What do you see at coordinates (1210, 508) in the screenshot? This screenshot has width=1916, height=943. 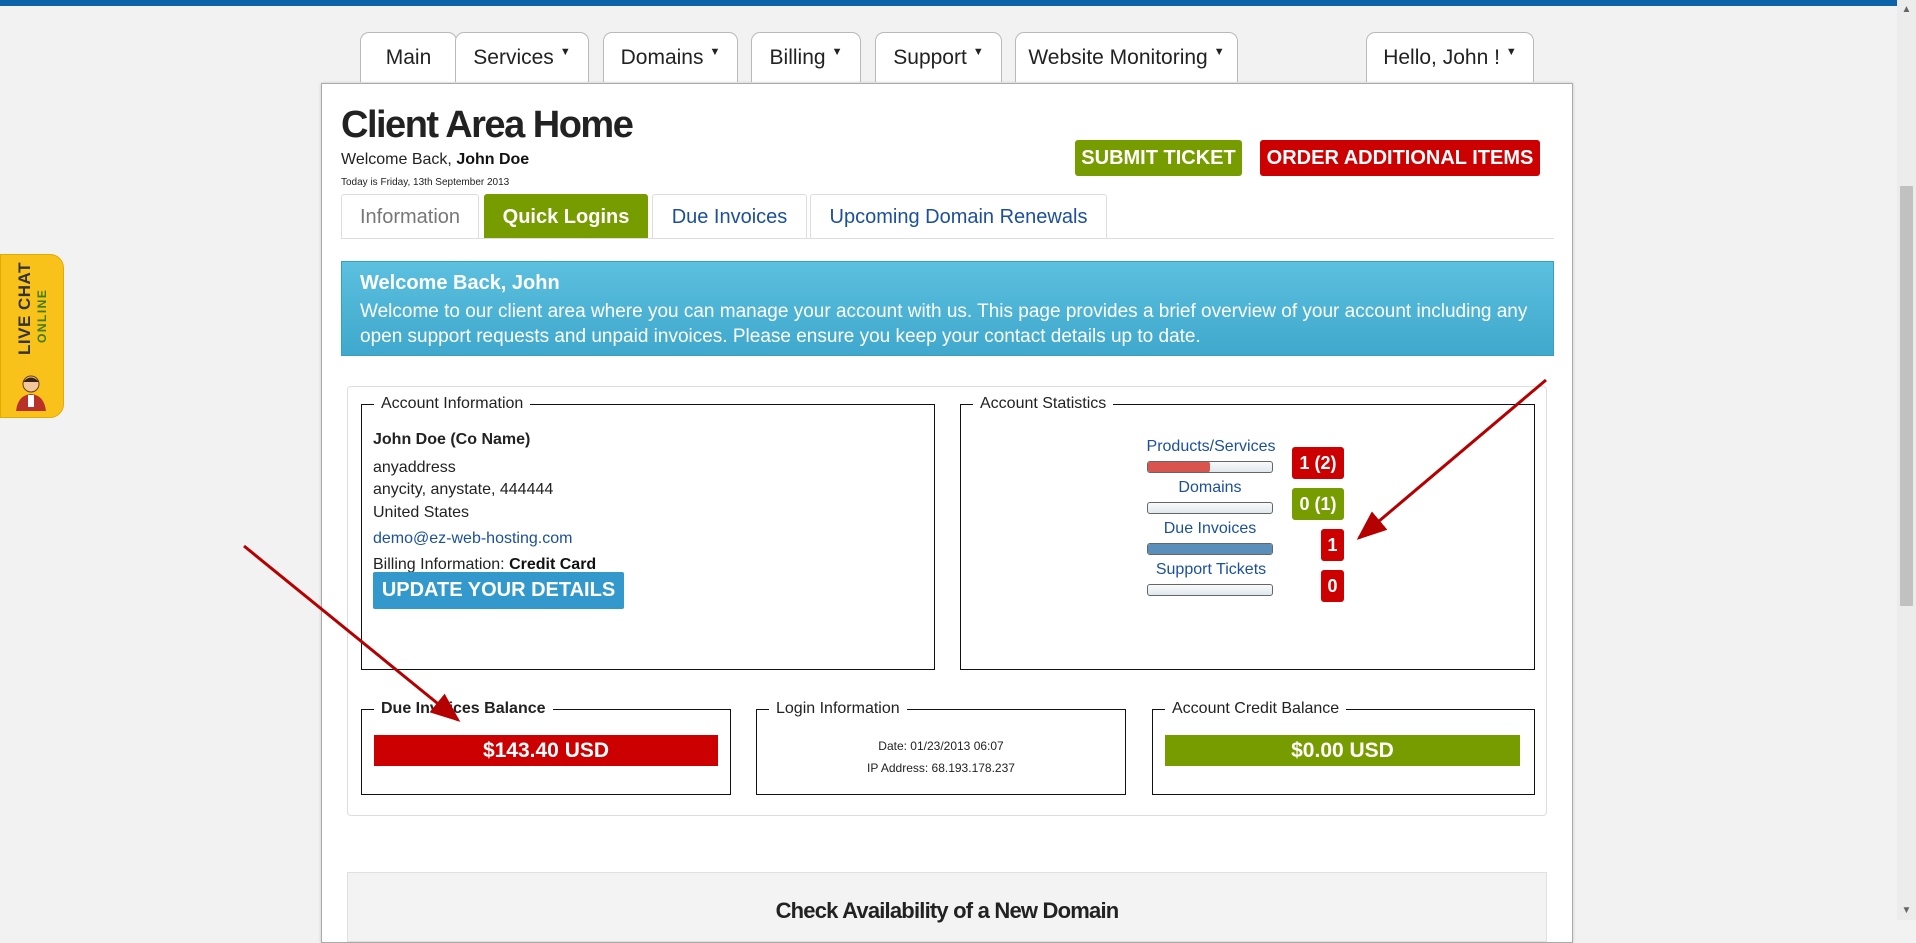 I see `stat-bar-domains` at bounding box center [1210, 508].